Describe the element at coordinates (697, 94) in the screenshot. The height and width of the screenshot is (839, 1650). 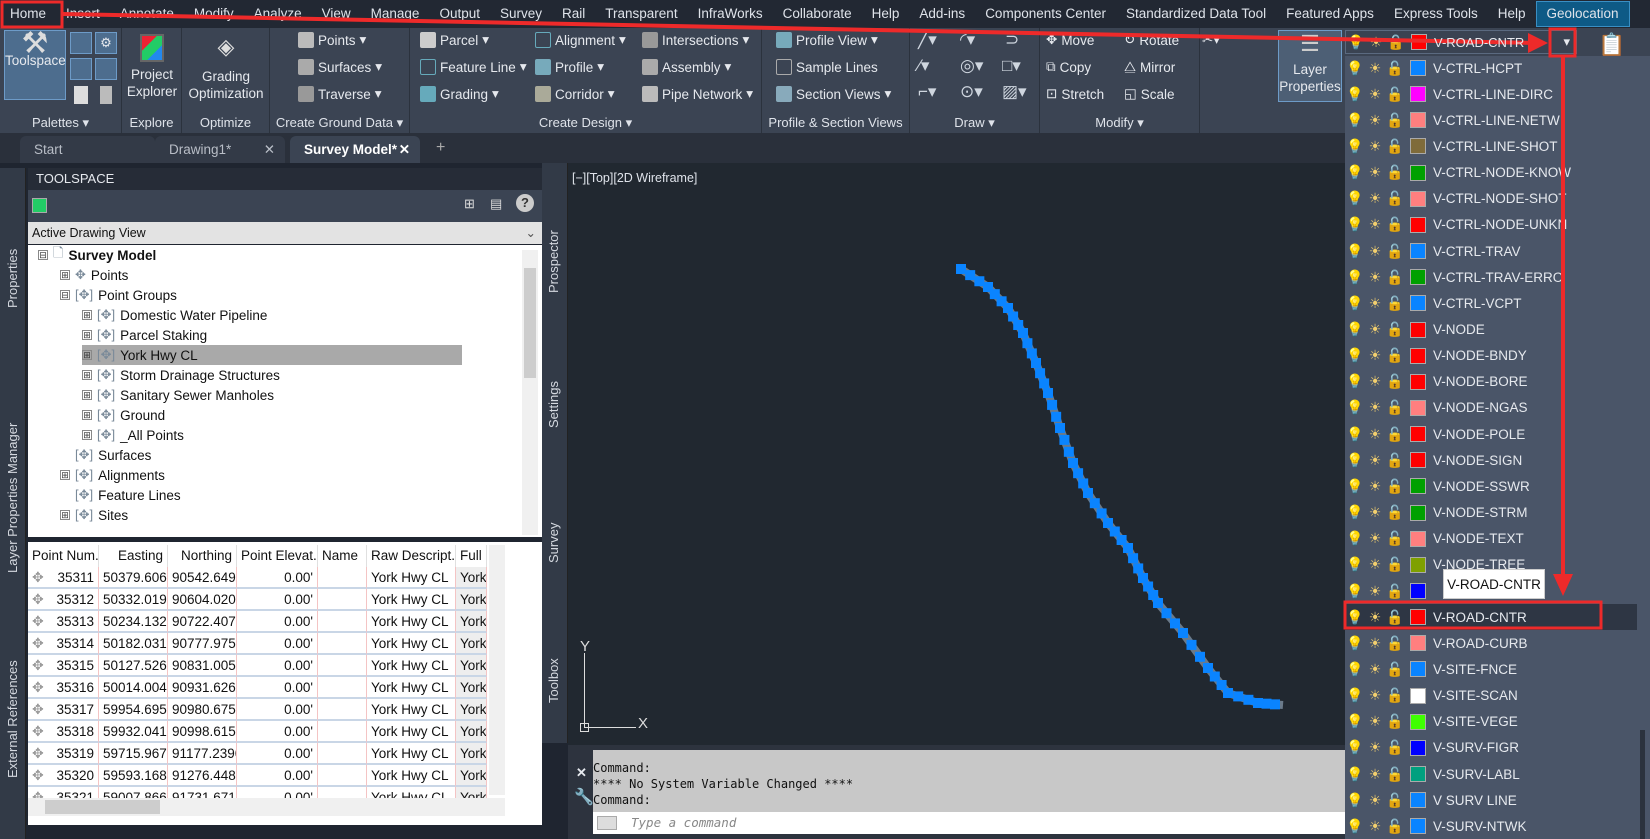
I see `pipe-network-button: Pipe Network ▾` at that location.